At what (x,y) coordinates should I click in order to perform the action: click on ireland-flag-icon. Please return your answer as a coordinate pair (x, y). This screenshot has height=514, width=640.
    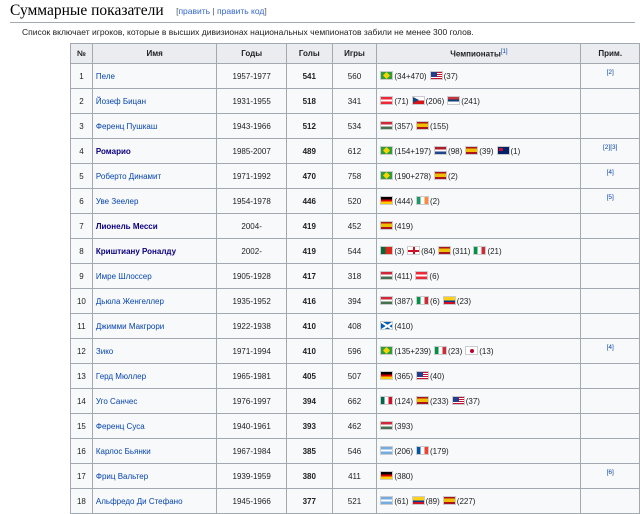
    Looking at the image, I should click on (423, 200).